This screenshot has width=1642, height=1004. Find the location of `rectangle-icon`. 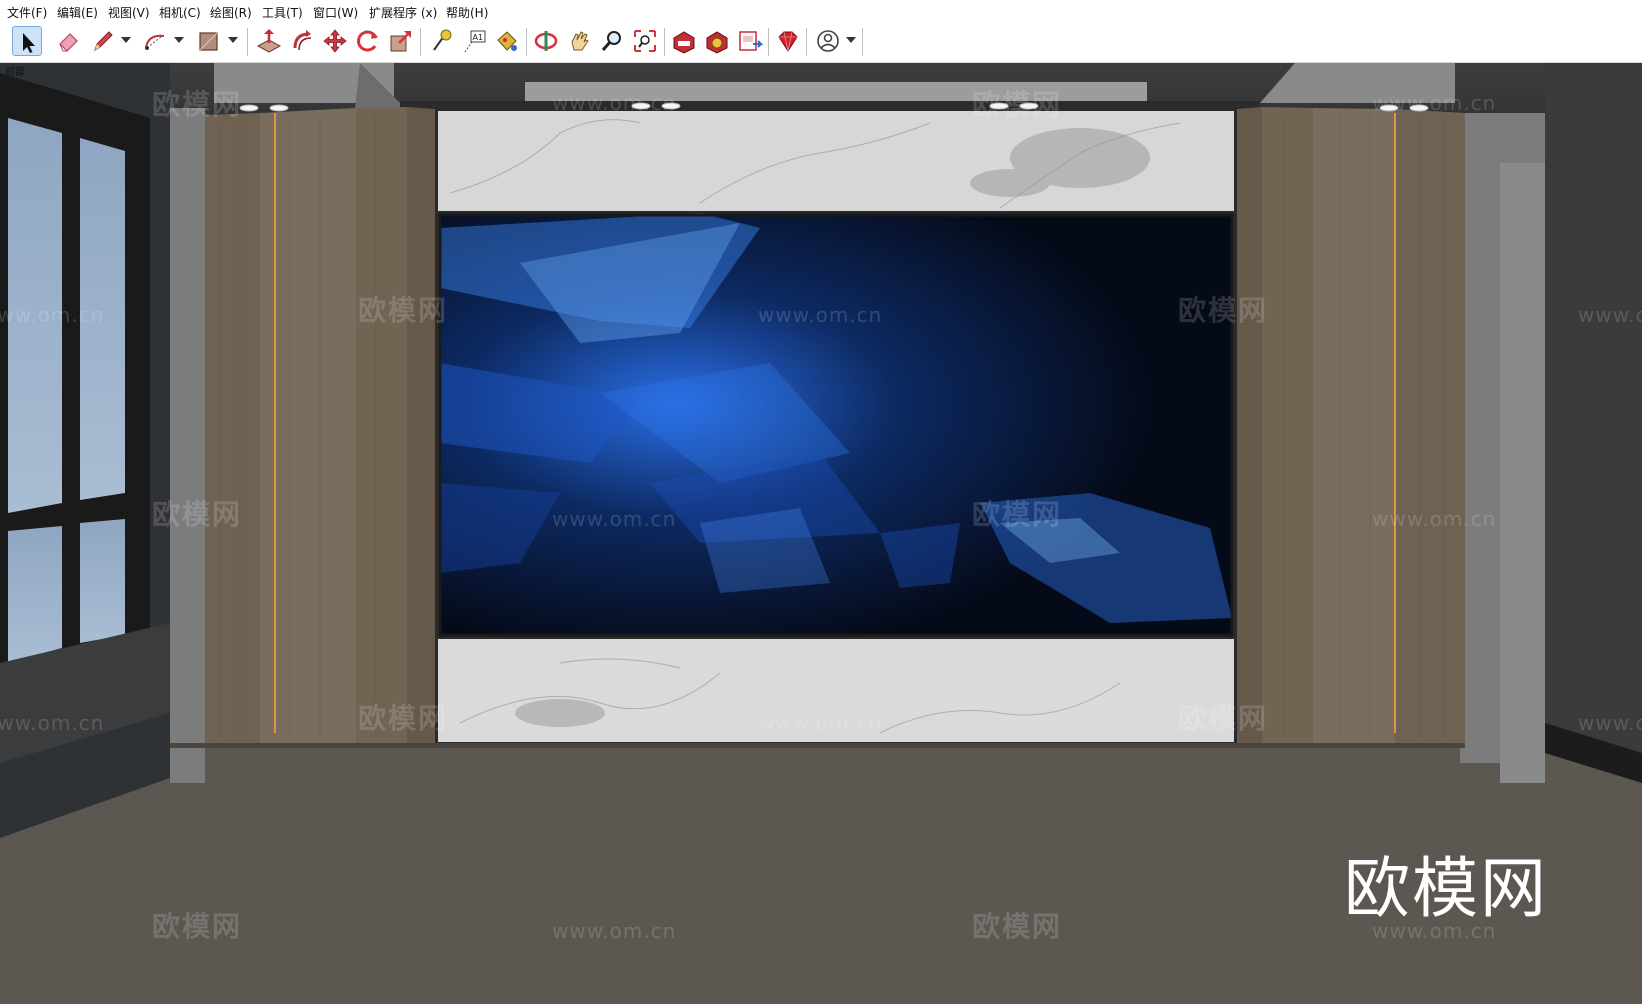

rectangle-icon is located at coordinates (208, 41).